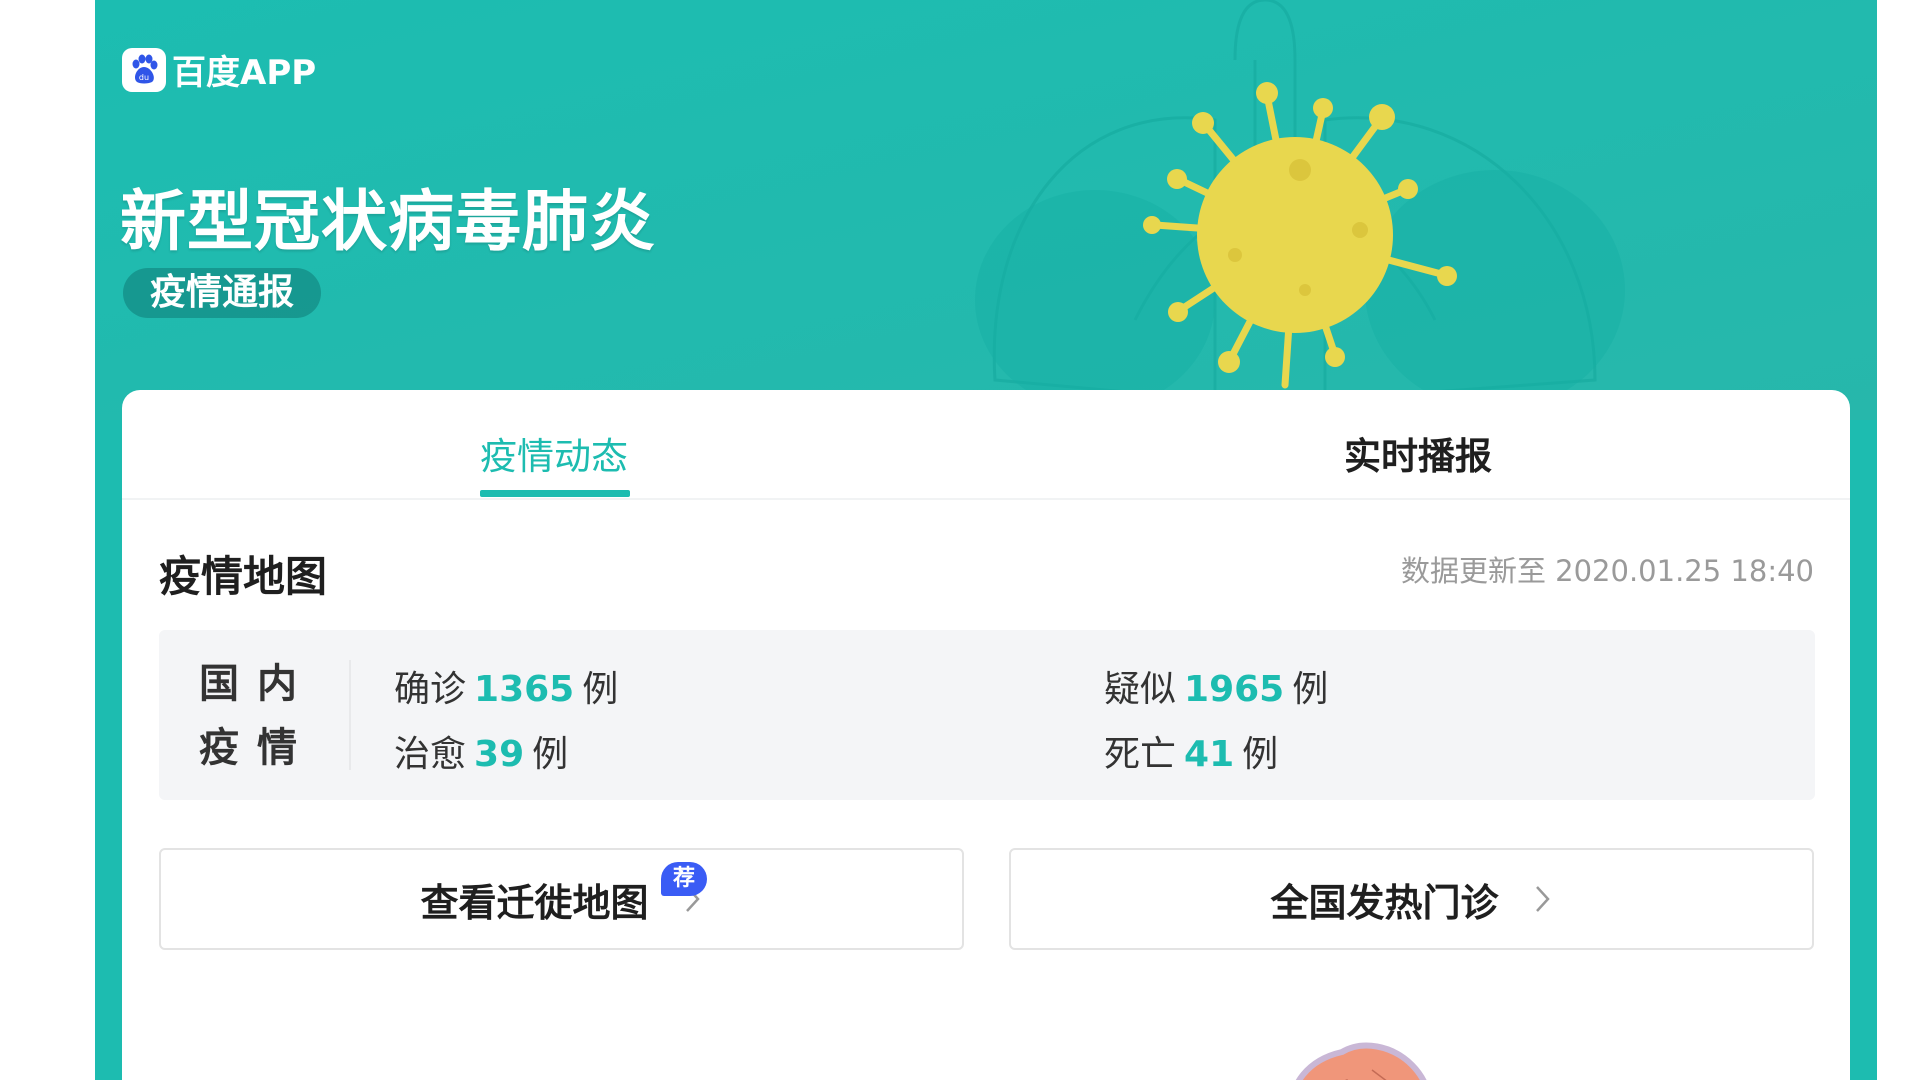 The width and height of the screenshot is (1920, 1080). What do you see at coordinates (243, 576) in the screenshot?
I see `section-title: 疫情地图` at bounding box center [243, 576].